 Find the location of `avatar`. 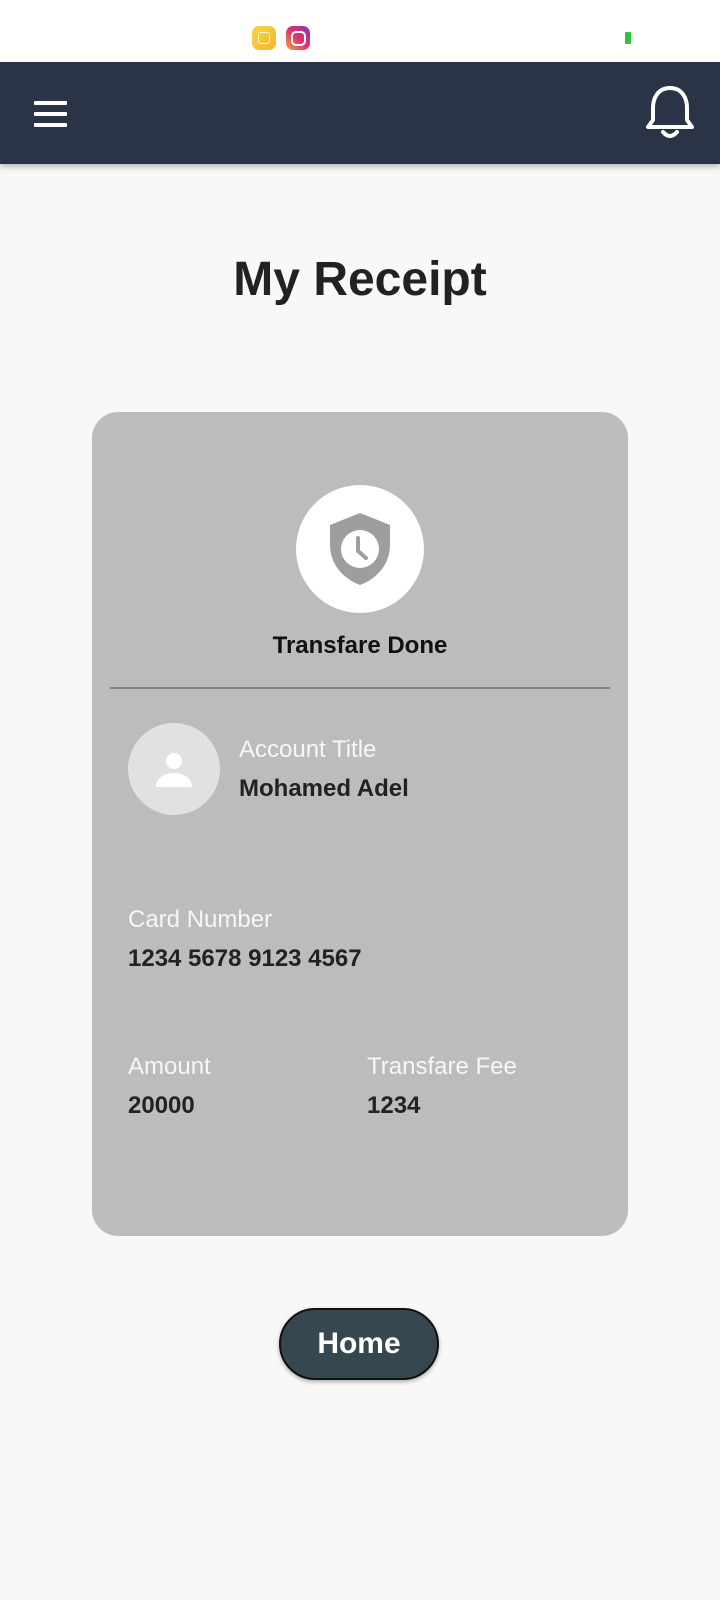

avatar is located at coordinates (174, 769).